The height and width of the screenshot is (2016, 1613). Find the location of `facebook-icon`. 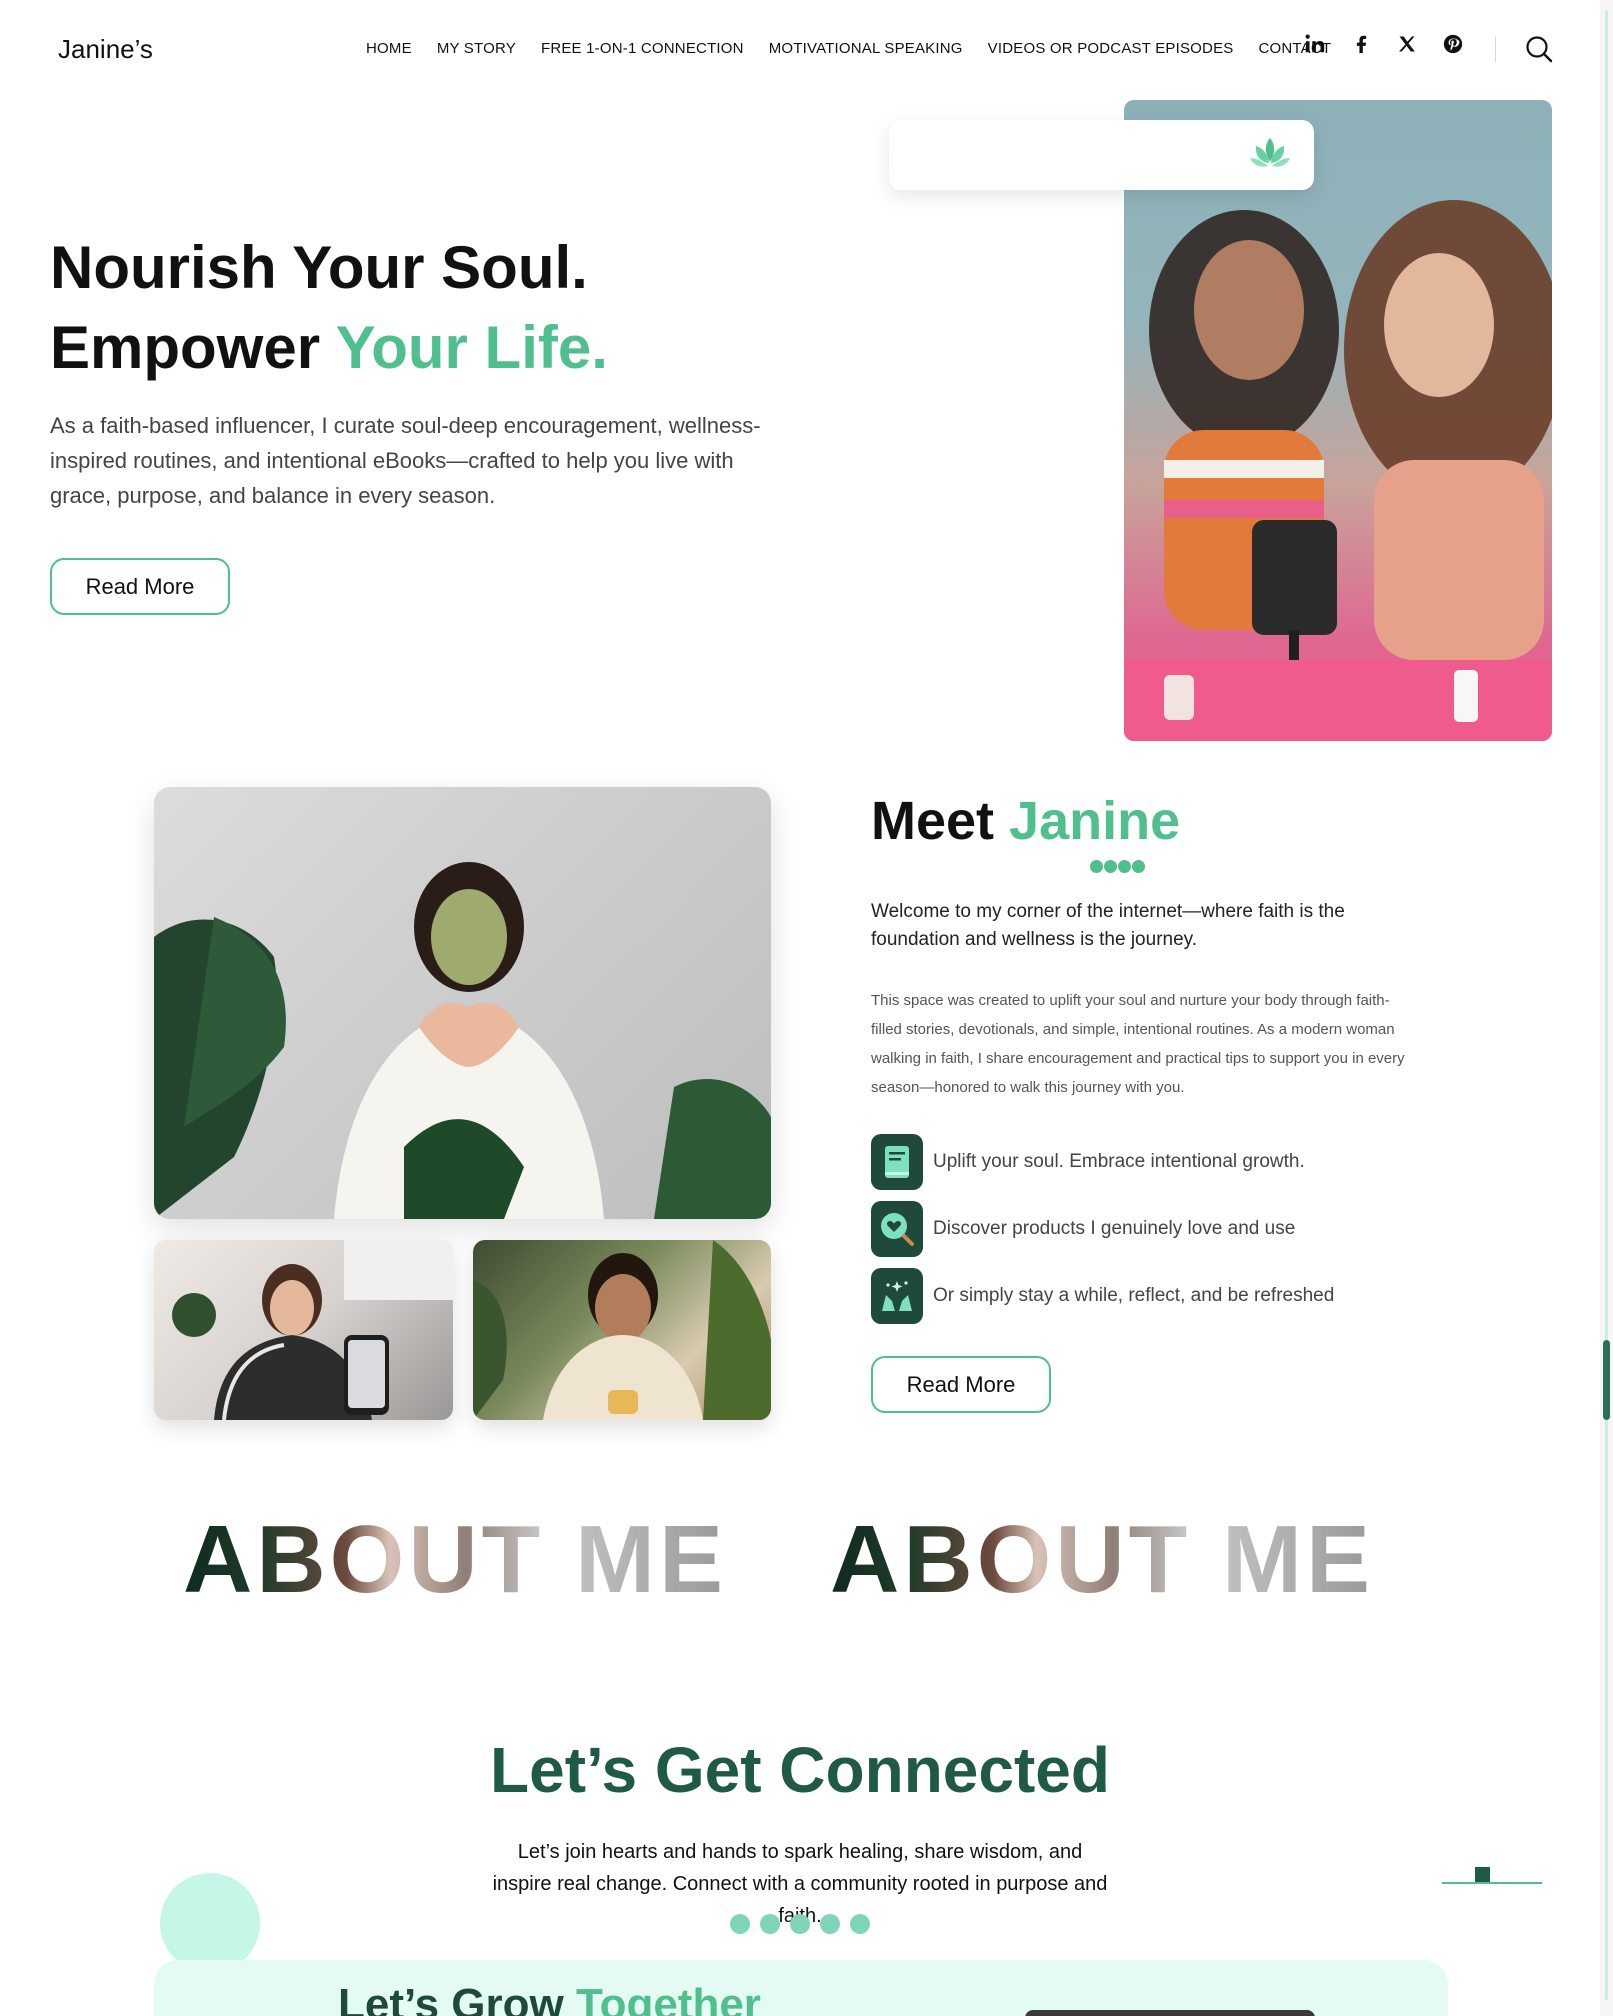

facebook-icon is located at coordinates (1361, 44).